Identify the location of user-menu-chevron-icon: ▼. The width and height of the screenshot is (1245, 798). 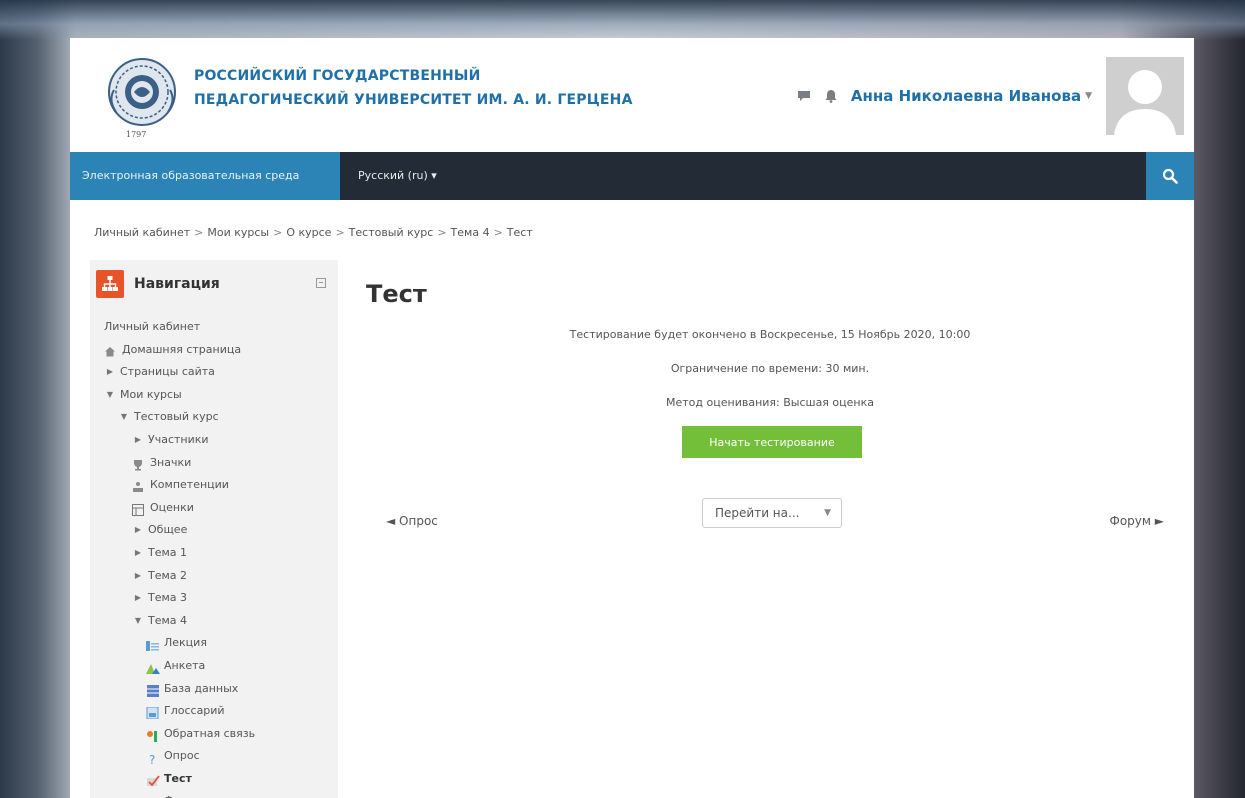
(1088, 96).